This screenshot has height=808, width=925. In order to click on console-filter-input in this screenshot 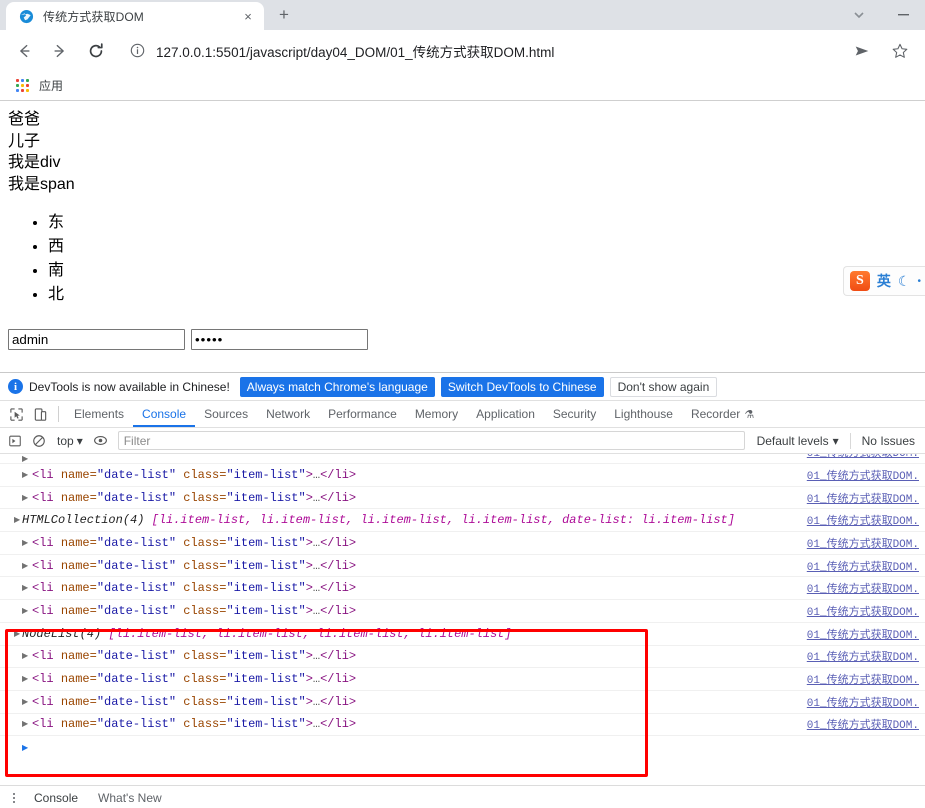, I will do `click(431, 440)`.